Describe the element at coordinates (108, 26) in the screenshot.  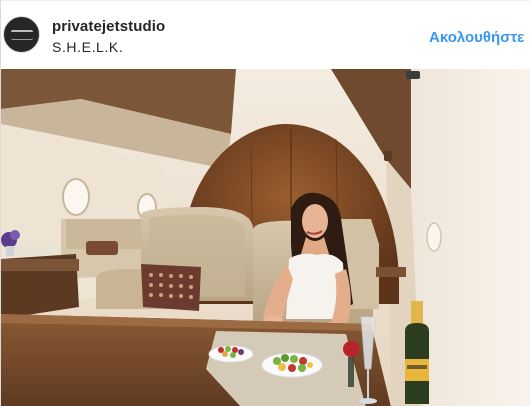
I see `post-username: privatejetstudio` at that location.